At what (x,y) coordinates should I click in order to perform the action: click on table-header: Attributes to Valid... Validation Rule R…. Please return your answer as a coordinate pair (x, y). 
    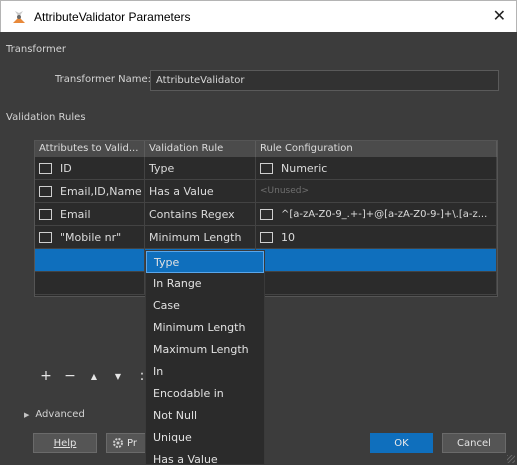
    Looking at the image, I should click on (266, 149).